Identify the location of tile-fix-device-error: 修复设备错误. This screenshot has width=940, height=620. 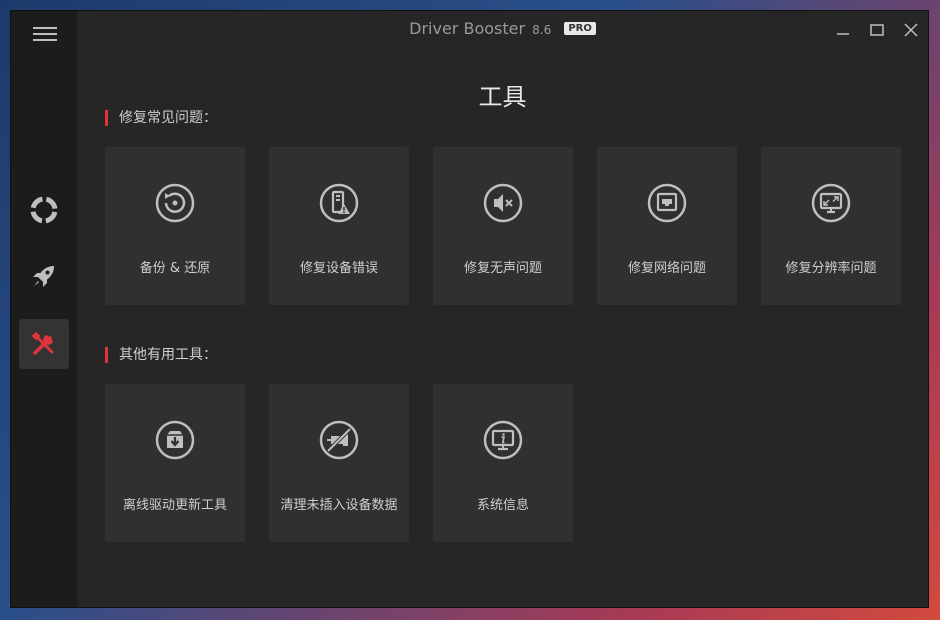
(339, 226).